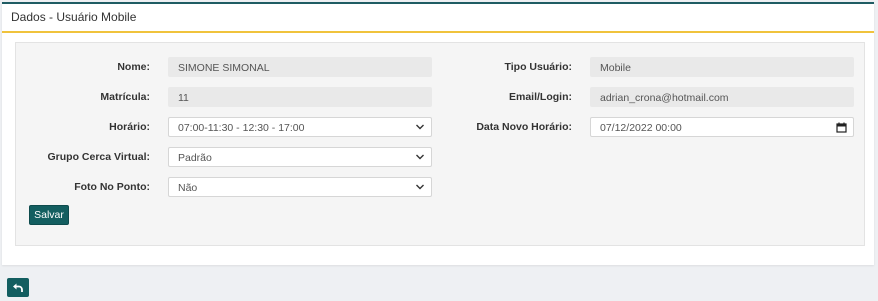 The height and width of the screenshot is (301, 878). I want to click on horario-label: Horário:, so click(129, 127).